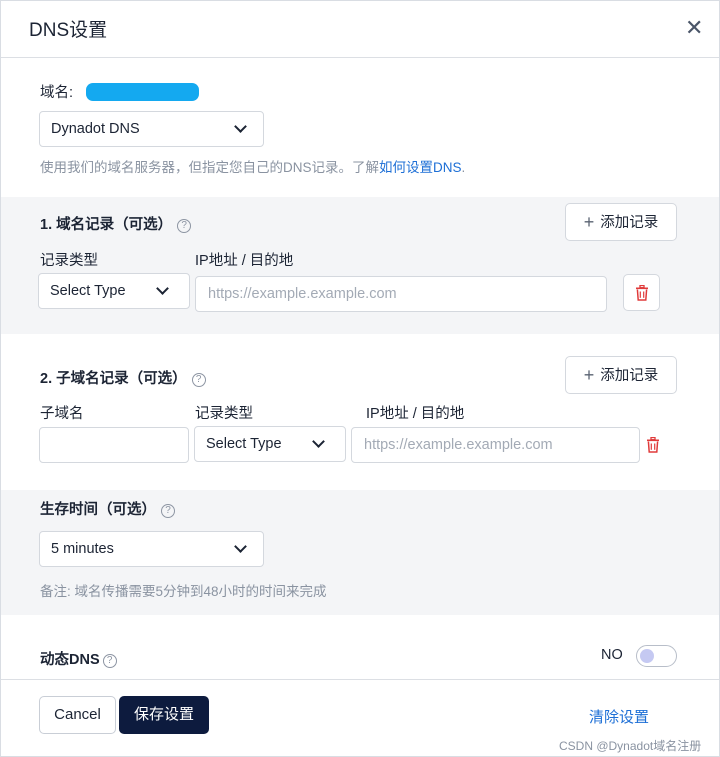  I want to click on domain-name-redacted, so click(142, 92).